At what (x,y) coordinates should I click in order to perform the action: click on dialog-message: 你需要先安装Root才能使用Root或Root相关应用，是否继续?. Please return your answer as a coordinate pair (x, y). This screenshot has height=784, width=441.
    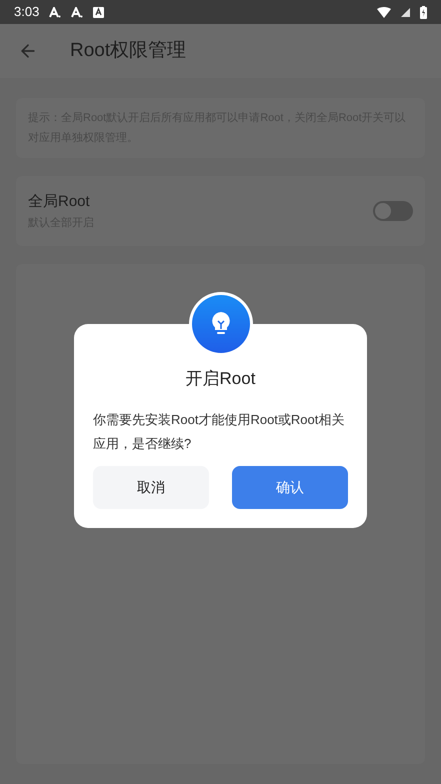
    Looking at the image, I should click on (219, 431).